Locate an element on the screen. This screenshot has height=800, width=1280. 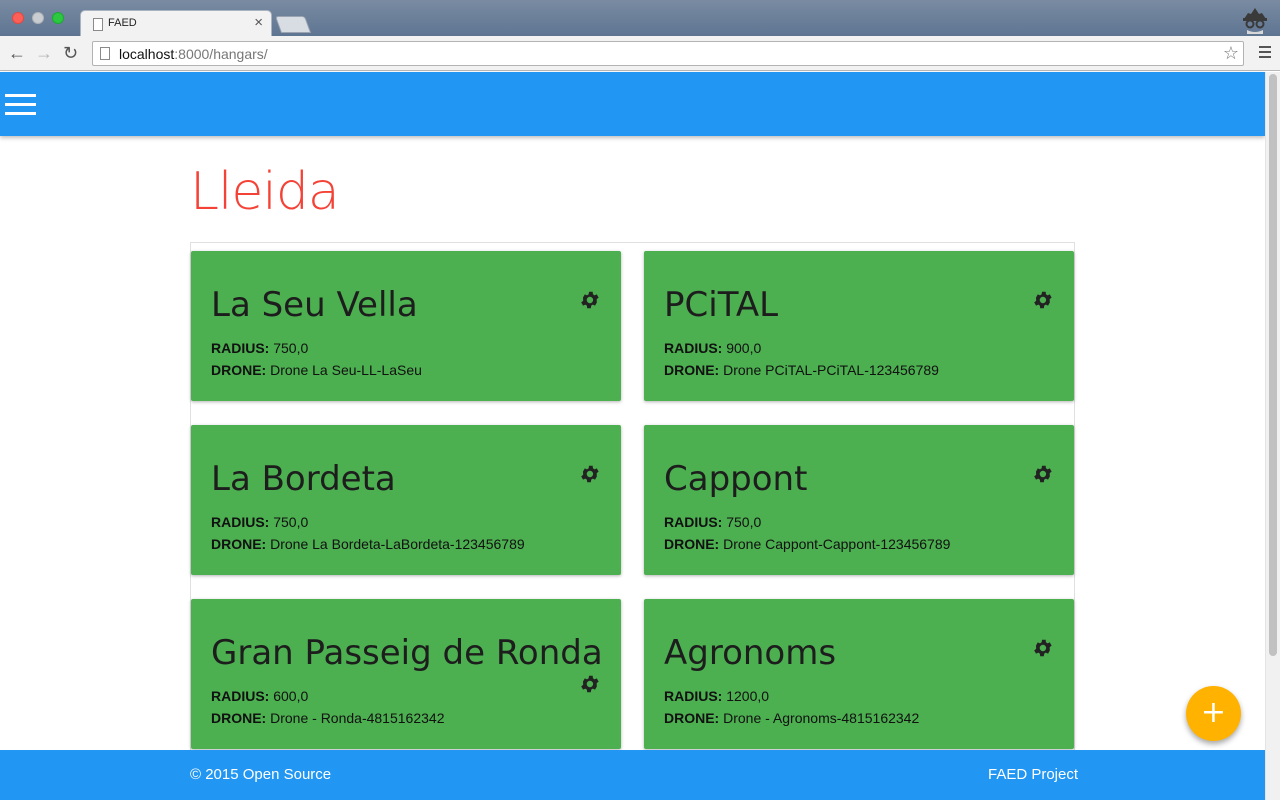
back-arrow-icon: ← is located at coordinates (17, 53).